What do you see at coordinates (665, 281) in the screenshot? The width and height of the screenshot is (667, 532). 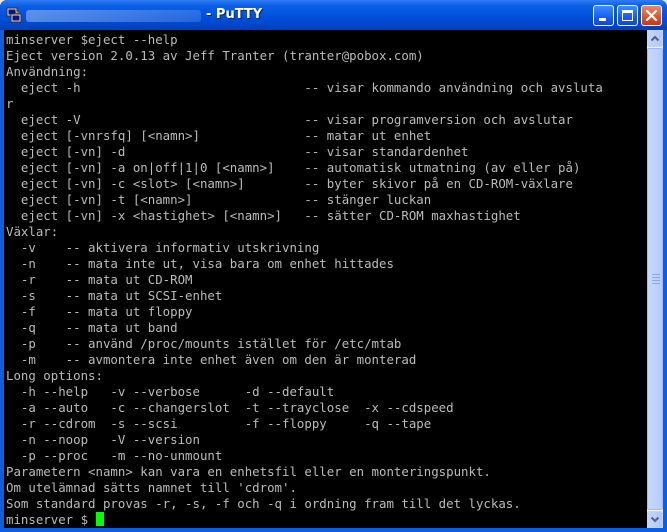 I see `window-border-right` at bounding box center [665, 281].